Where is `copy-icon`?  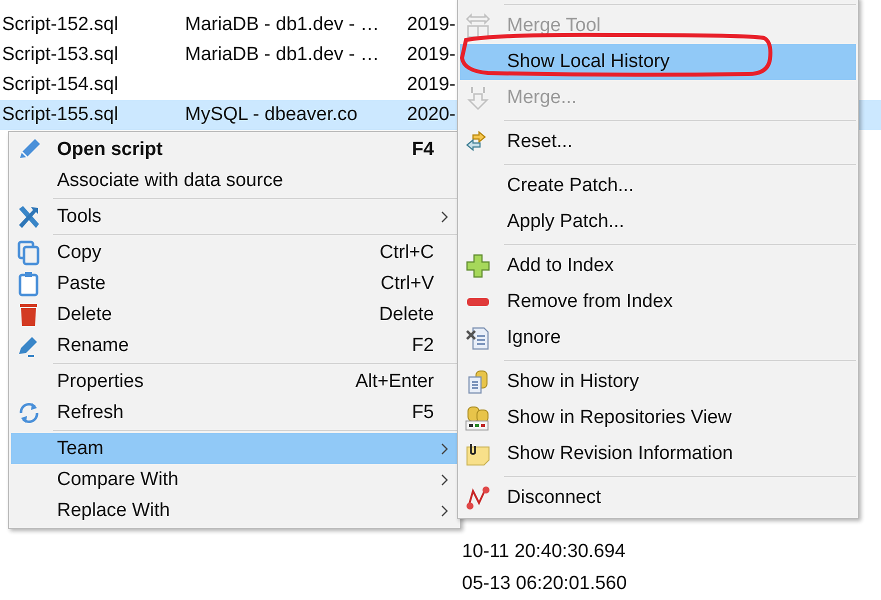
copy-icon is located at coordinates (29, 253).